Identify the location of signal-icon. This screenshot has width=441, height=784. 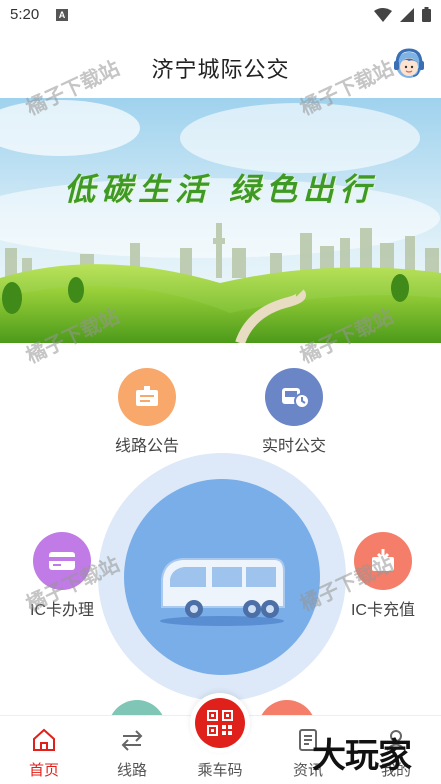
(407, 14).